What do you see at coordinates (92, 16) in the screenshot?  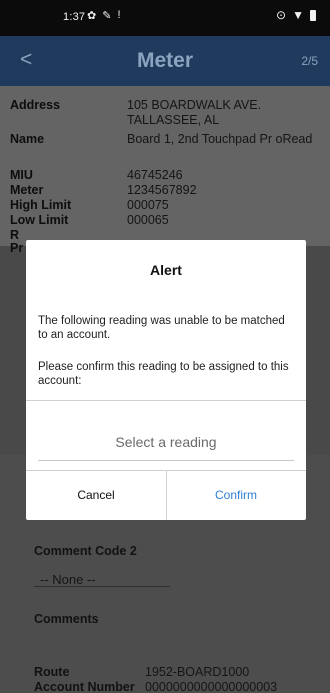 I see `gear-icon: ✿` at bounding box center [92, 16].